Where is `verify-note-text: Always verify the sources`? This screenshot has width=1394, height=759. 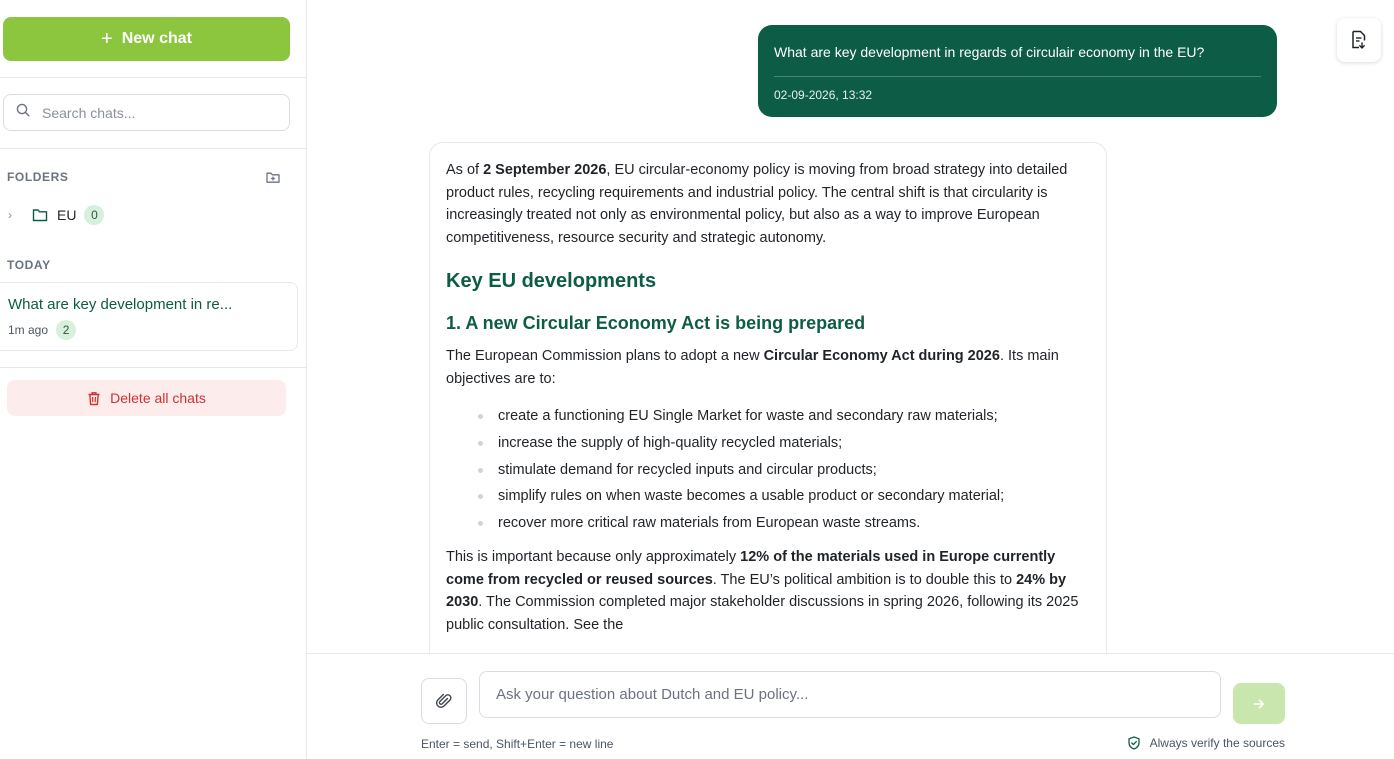 verify-note-text: Always verify the sources is located at coordinates (1217, 743).